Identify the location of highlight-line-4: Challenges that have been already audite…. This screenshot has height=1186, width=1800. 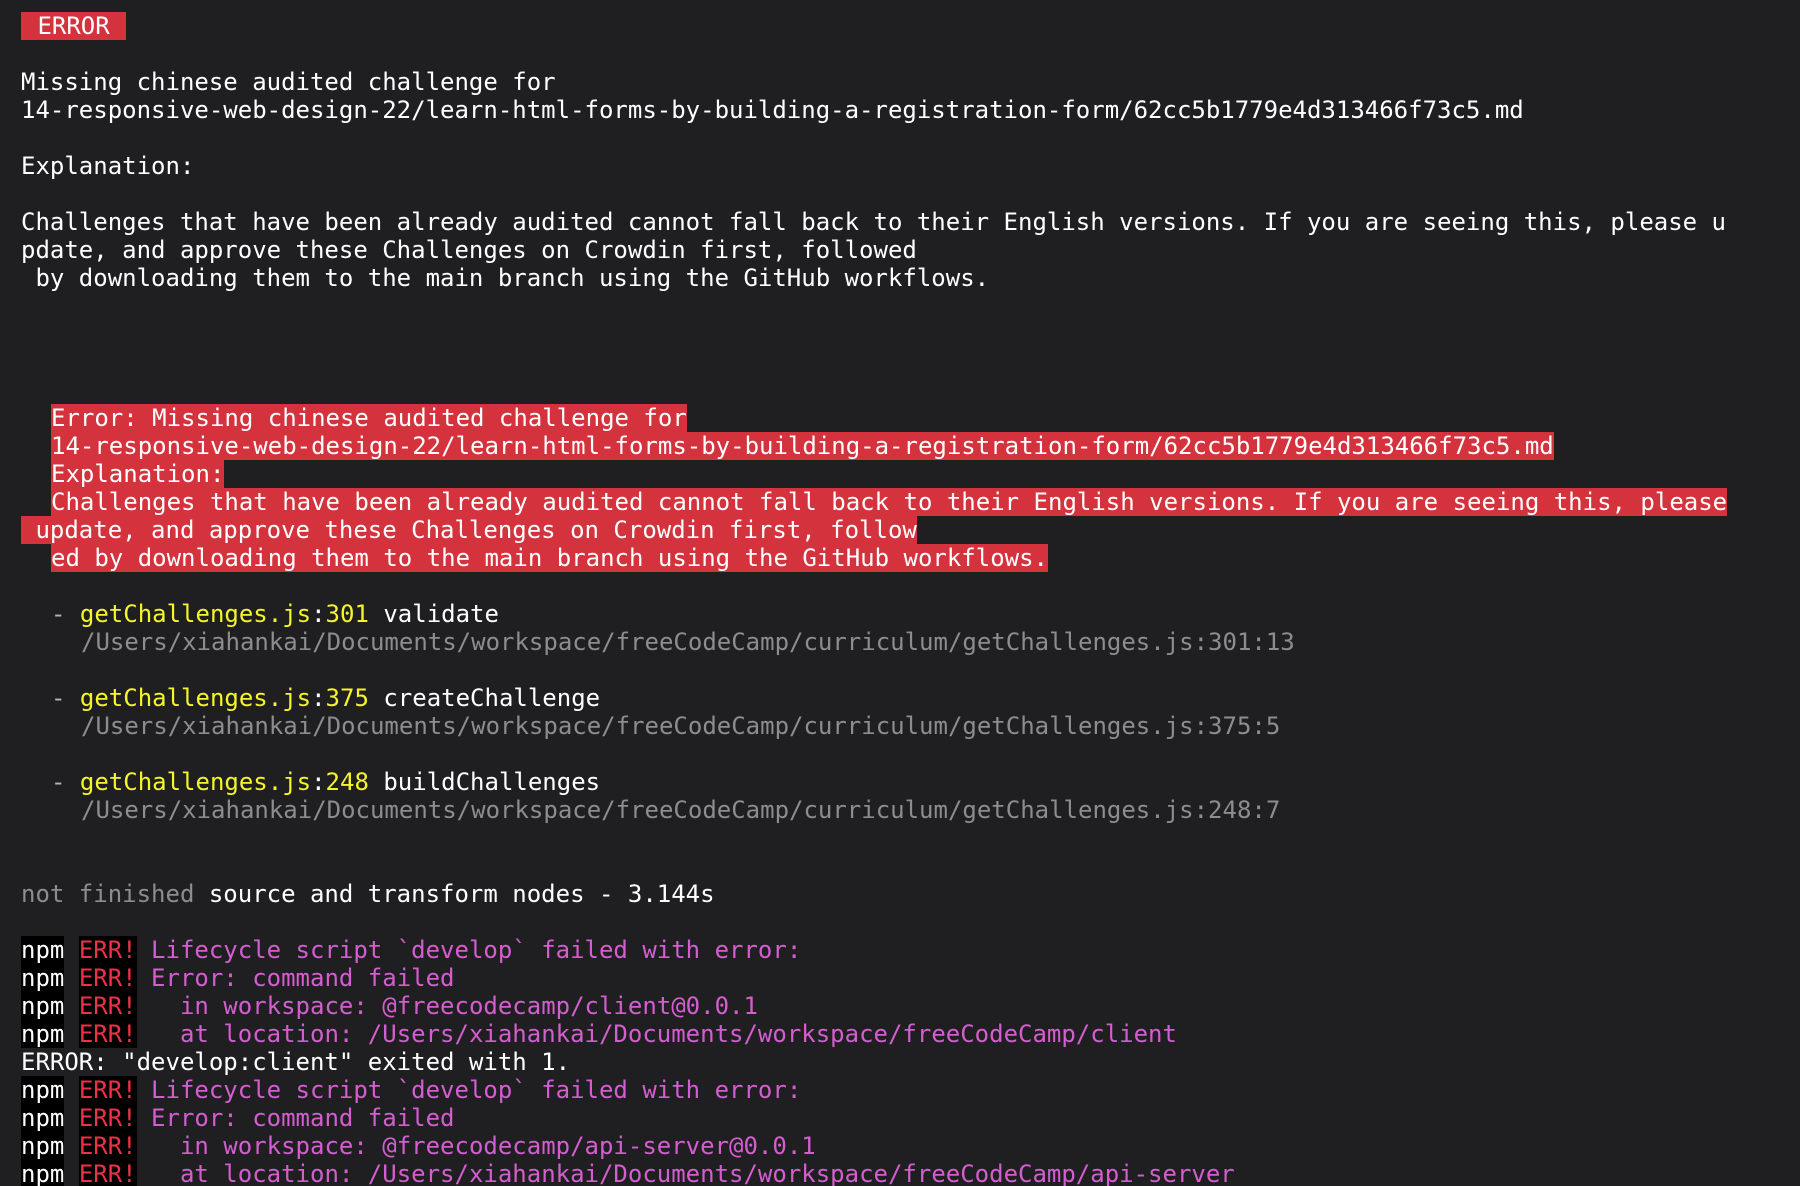
(889, 502).